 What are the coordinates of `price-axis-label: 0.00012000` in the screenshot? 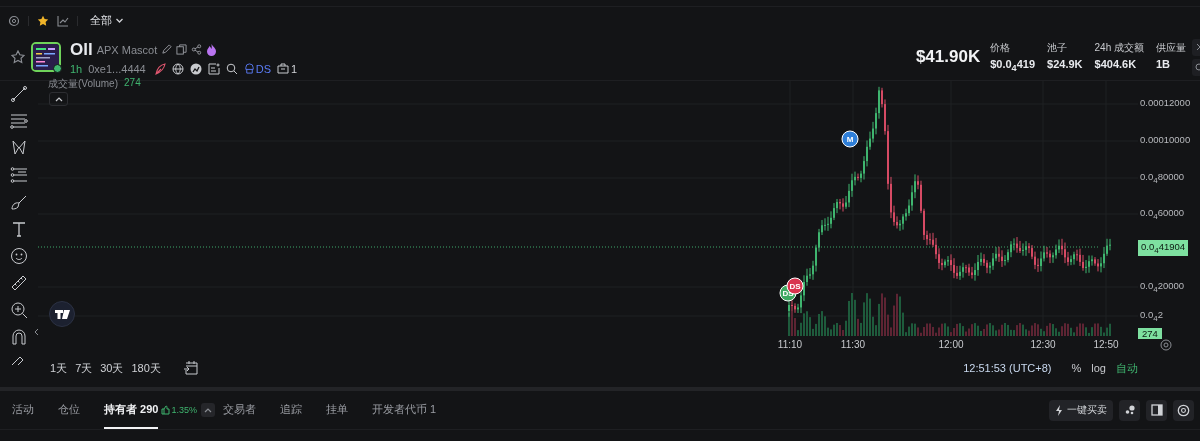 It's located at (1165, 102).